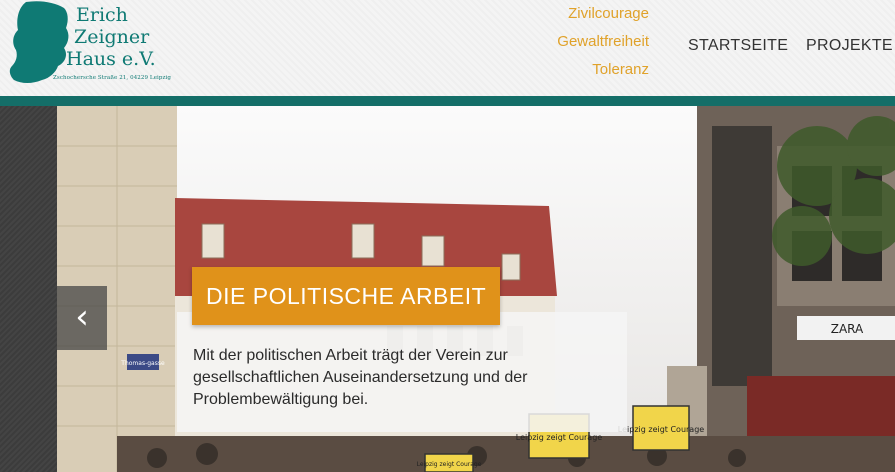 The height and width of the screenshot is (472, 895). What do you see at coordinates (102, 15) in the screenshot?
I see `logo-line-1: Erich` at bounding box center [102, 15].